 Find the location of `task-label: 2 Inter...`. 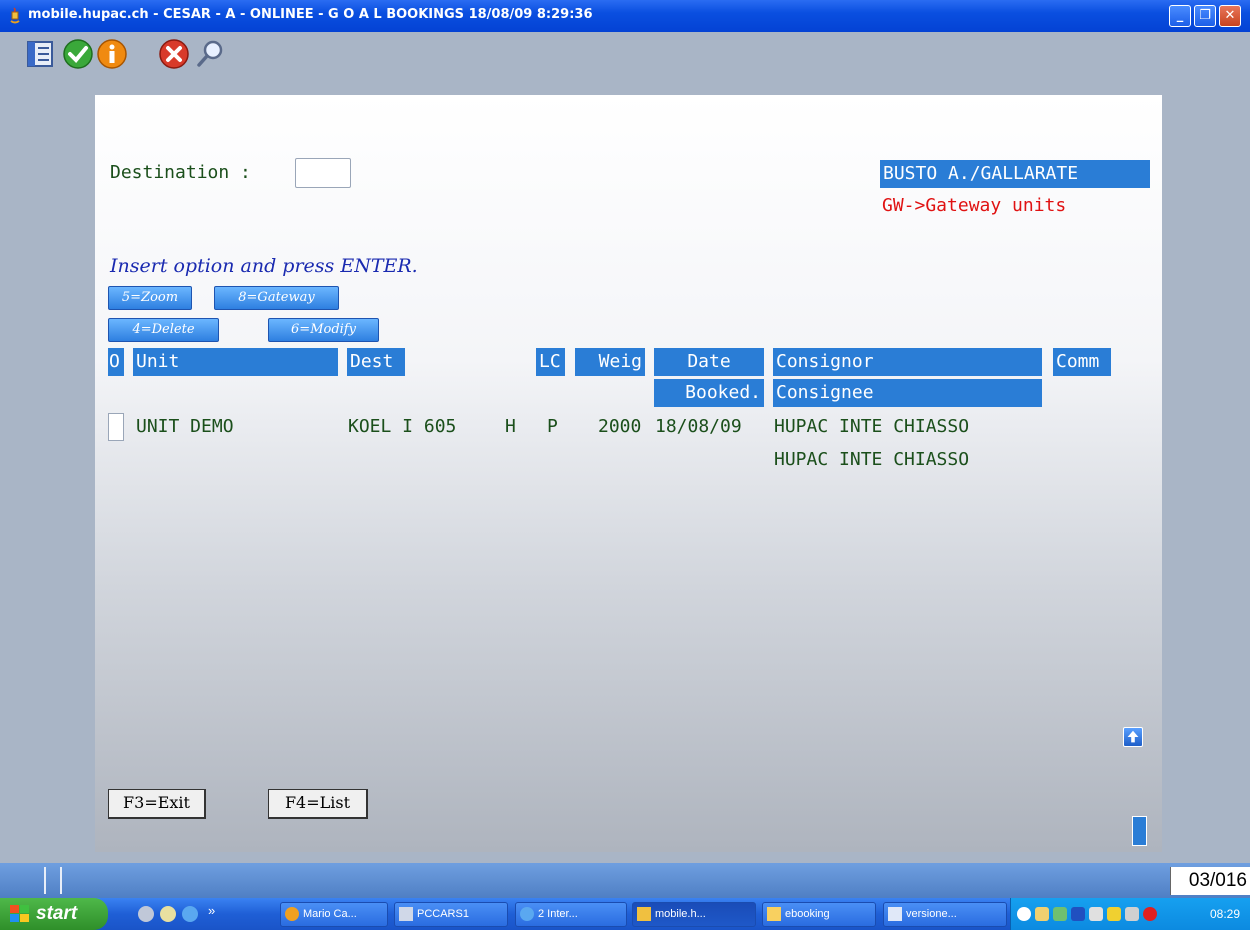

task-label: 2 Inter... is located at coordinates (558, 914).